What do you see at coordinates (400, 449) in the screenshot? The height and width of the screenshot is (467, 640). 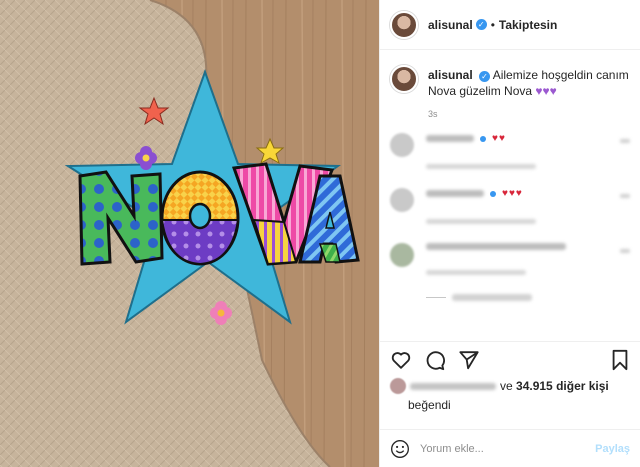 I see `emoji-icon` at bounding box center [400, 449].